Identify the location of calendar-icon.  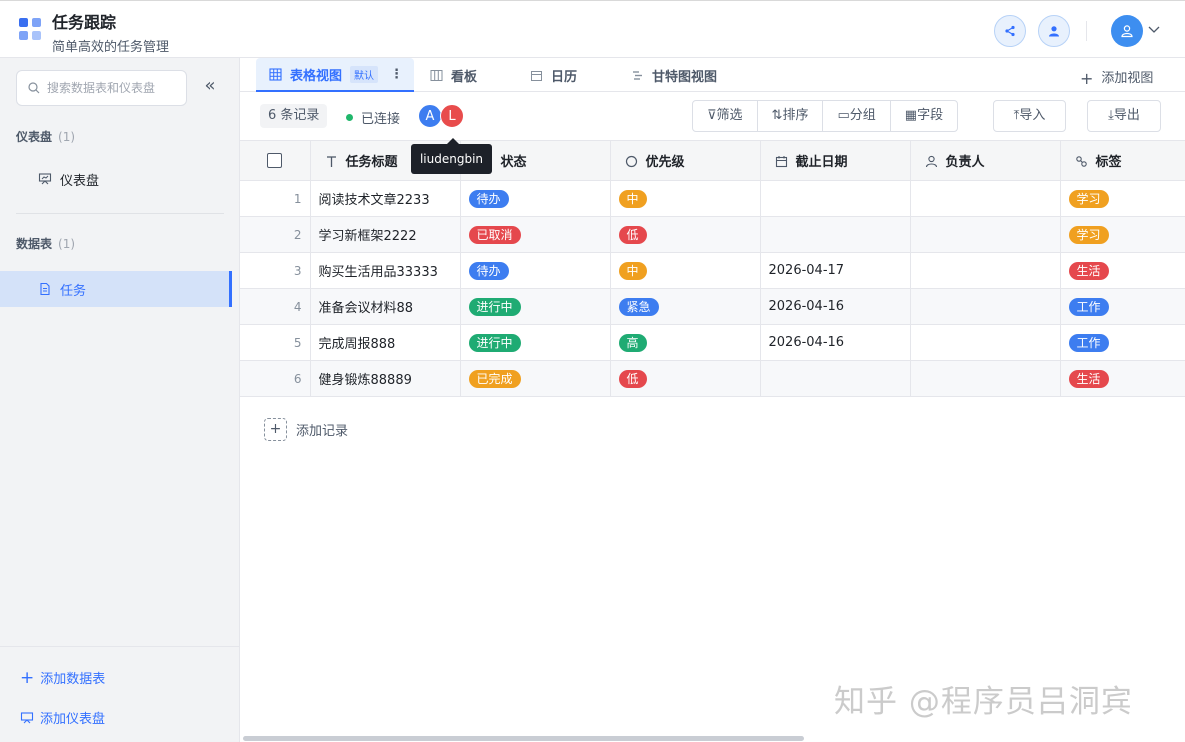
(536, 75).